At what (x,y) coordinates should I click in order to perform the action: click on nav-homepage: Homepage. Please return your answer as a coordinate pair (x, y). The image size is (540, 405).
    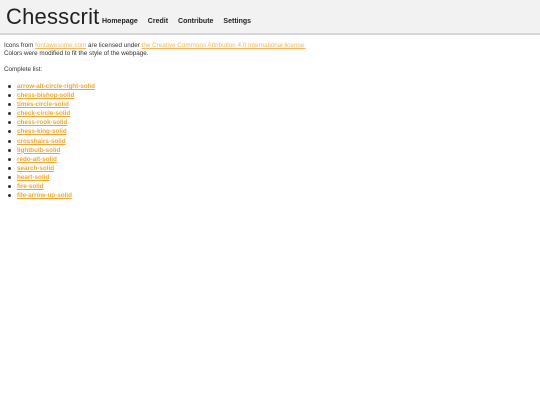
    Looking at the image, I should click on (120, 22).